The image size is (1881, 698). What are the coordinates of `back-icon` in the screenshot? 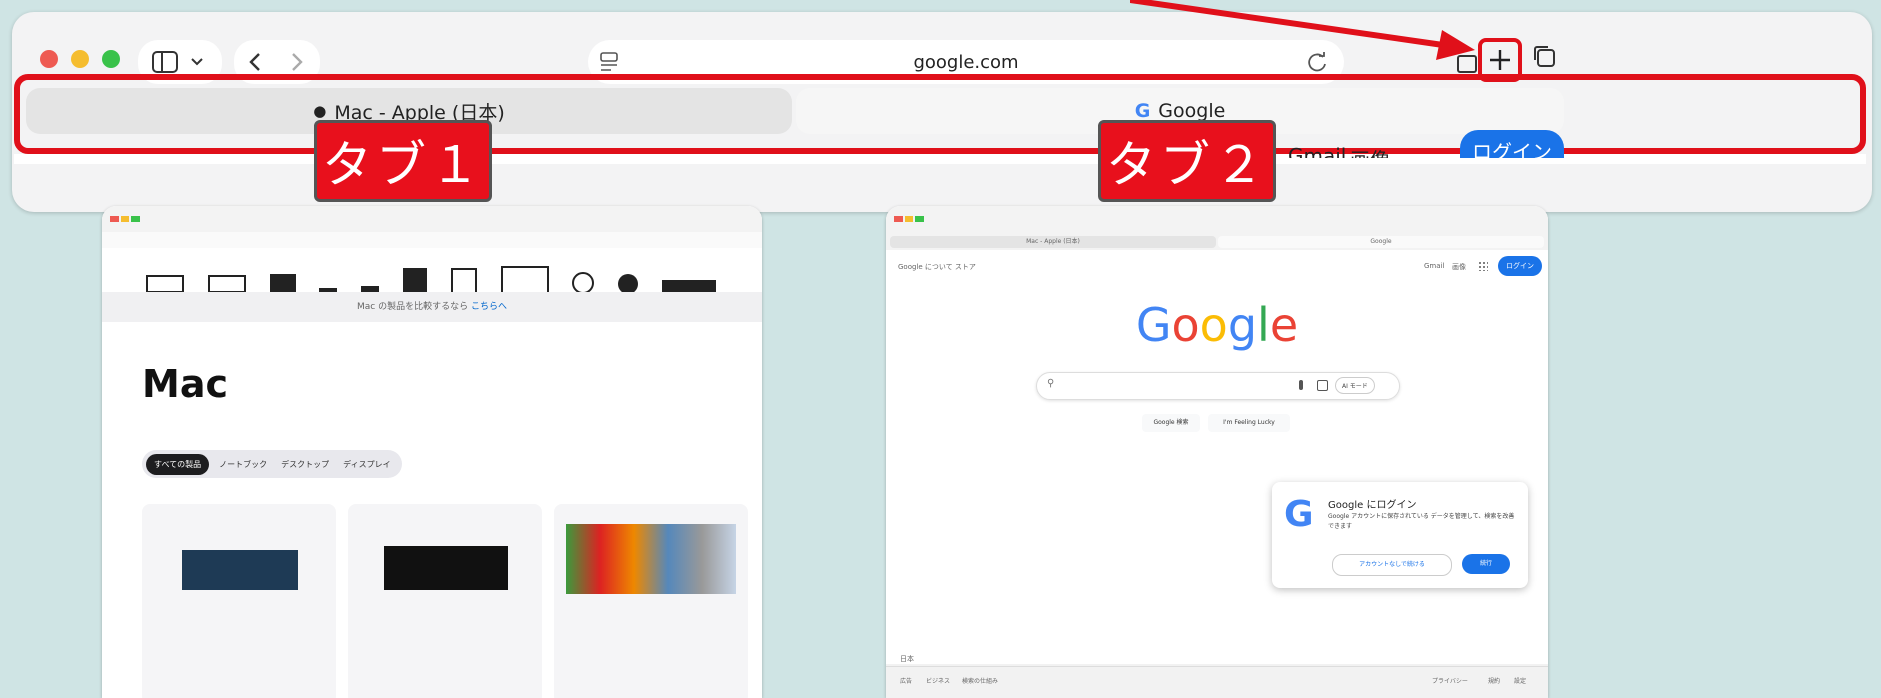 It's located at (255, 62).